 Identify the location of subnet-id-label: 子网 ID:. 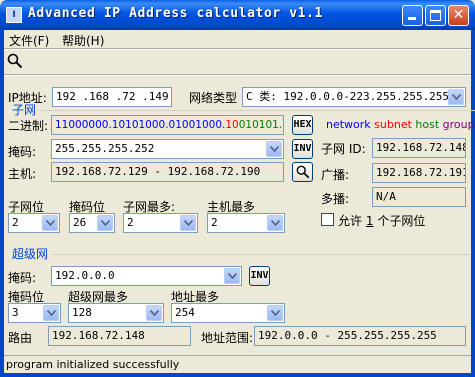
(343, 149).